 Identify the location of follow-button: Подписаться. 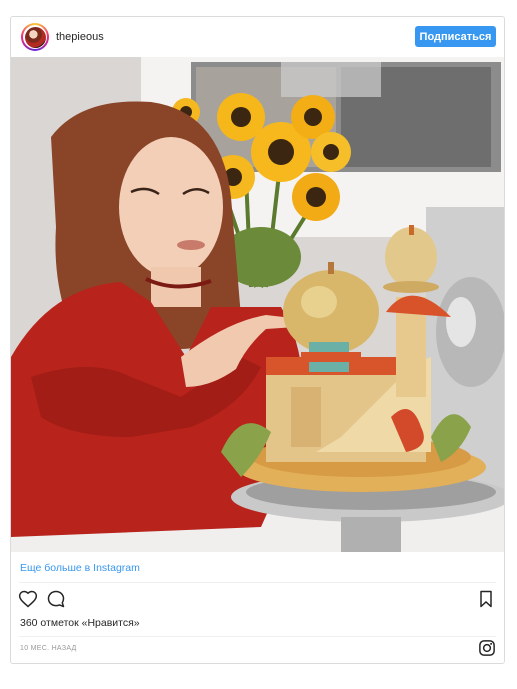
(455, 36).